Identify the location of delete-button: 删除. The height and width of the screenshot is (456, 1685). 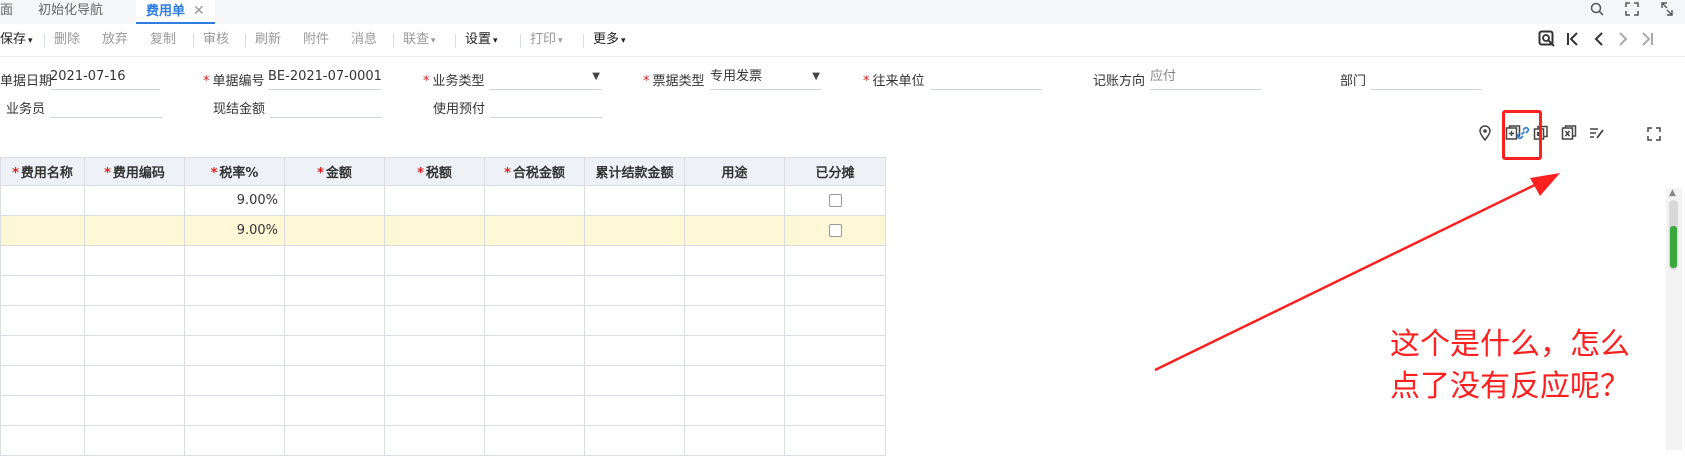
(67, 40).